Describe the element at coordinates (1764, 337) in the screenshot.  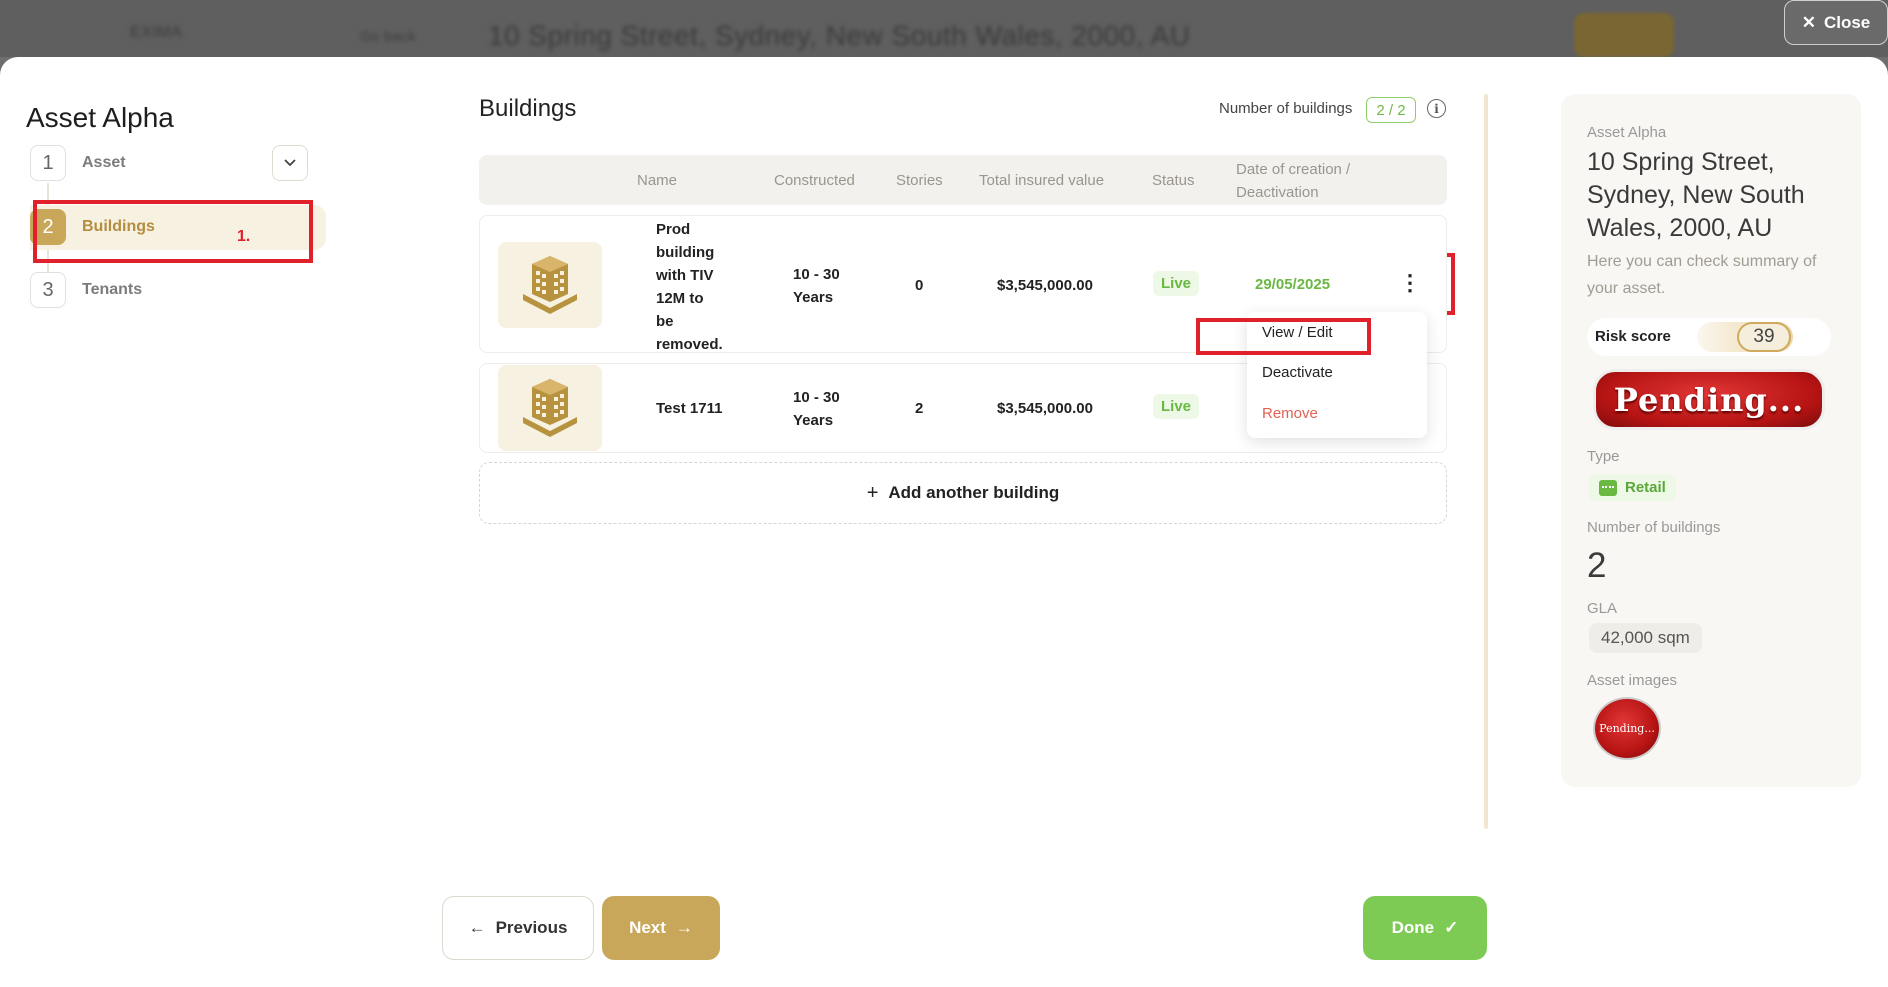
I see `risk-score-value: 39` at that location.